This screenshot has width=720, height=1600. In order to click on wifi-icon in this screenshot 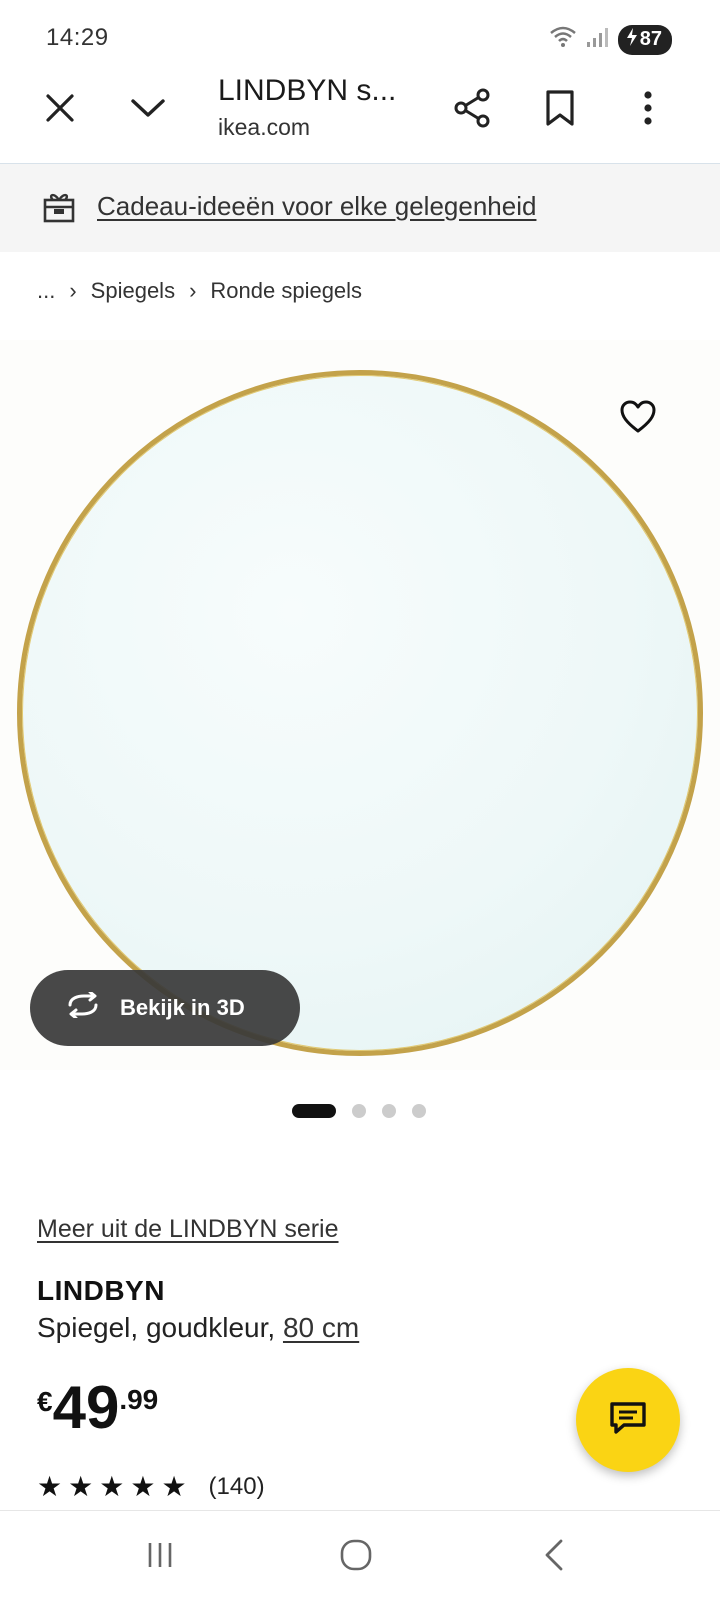, I will do `click(563, 39)`.